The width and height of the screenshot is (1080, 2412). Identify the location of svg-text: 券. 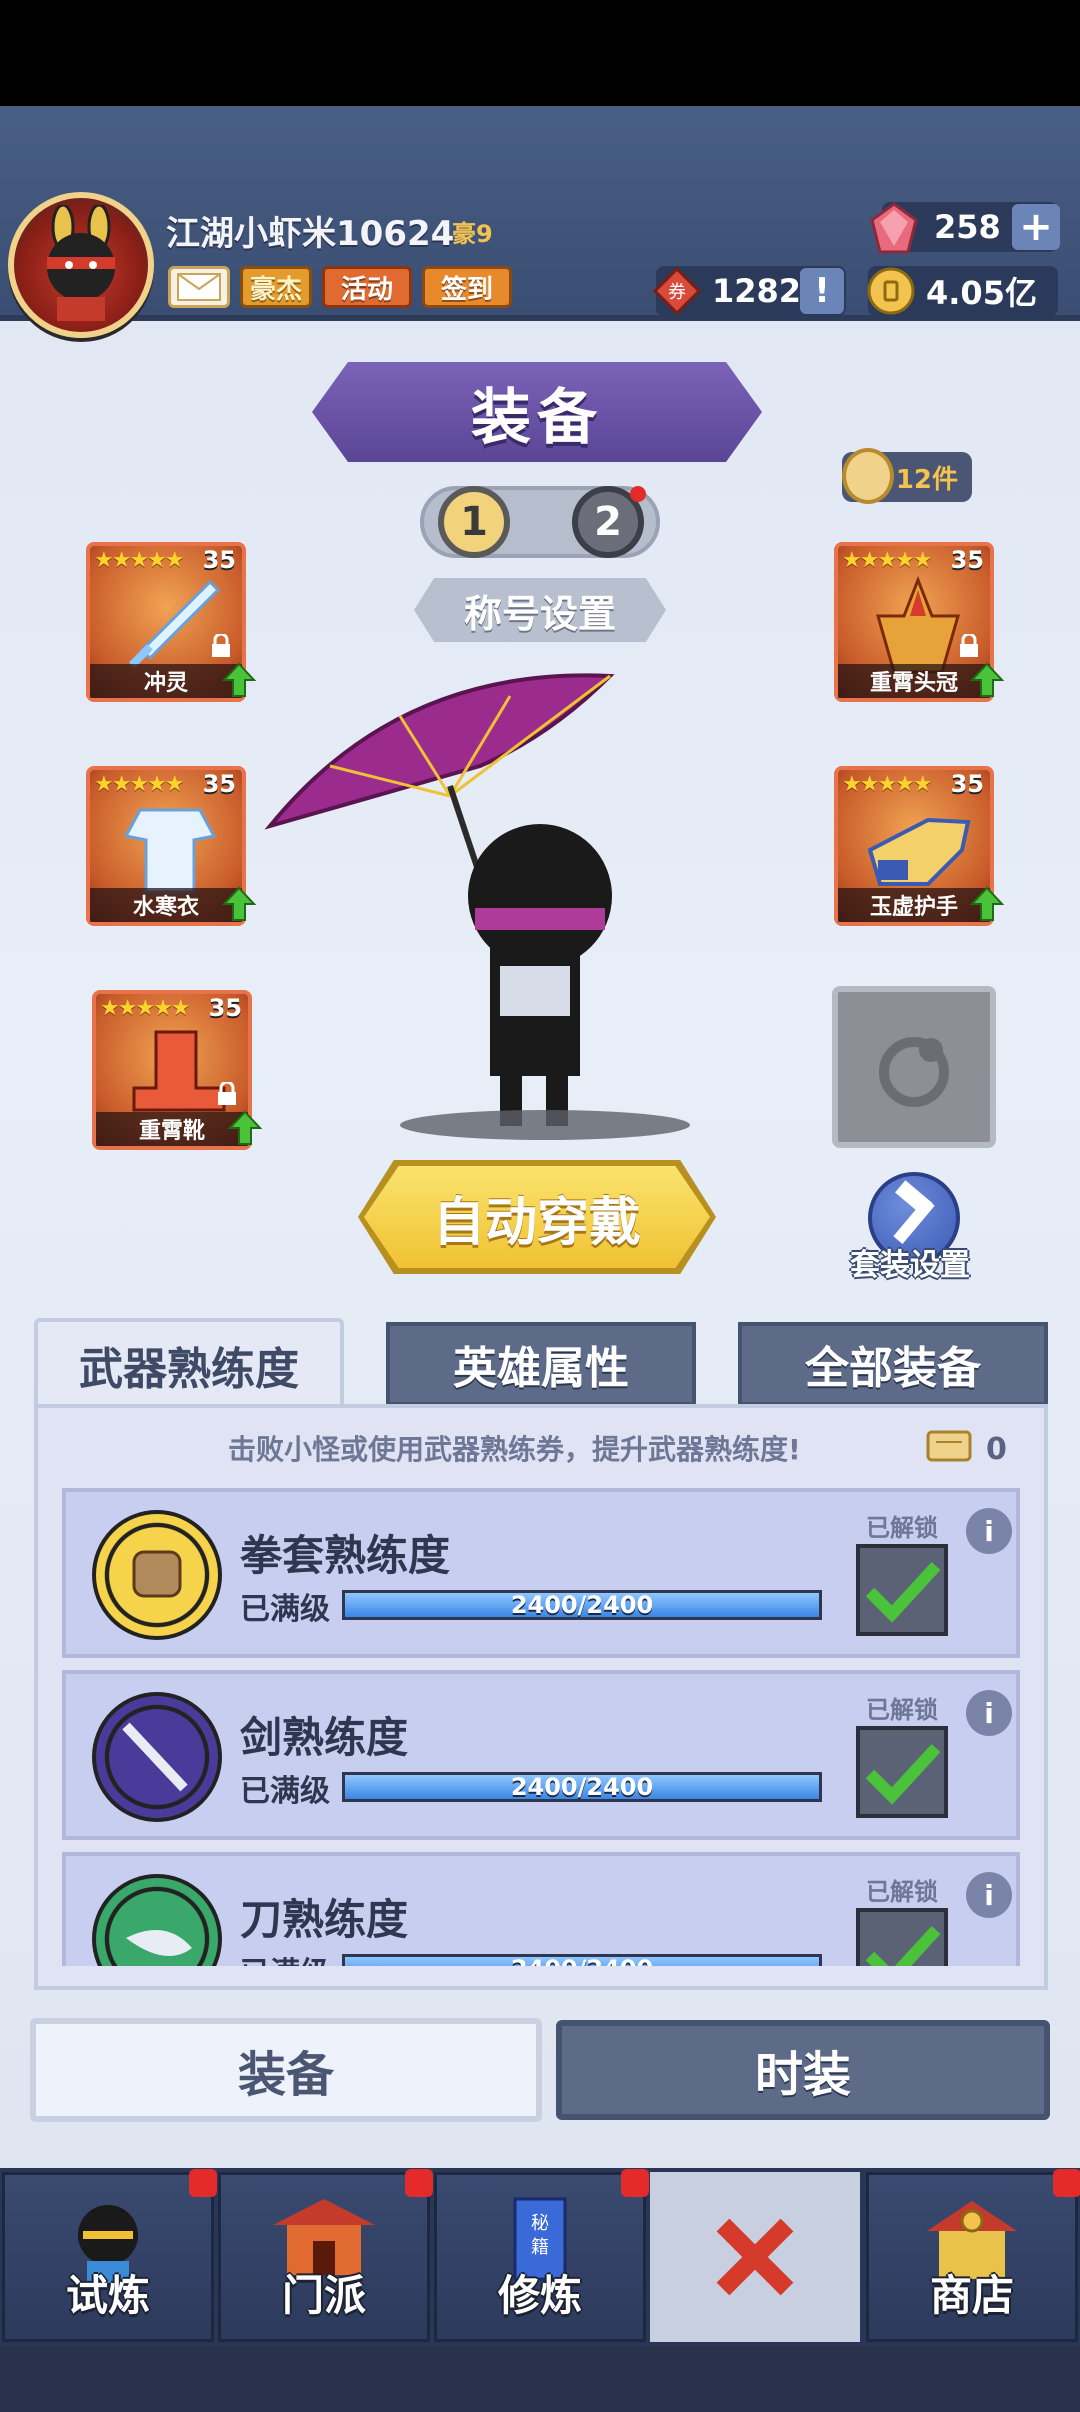
(677, 292).